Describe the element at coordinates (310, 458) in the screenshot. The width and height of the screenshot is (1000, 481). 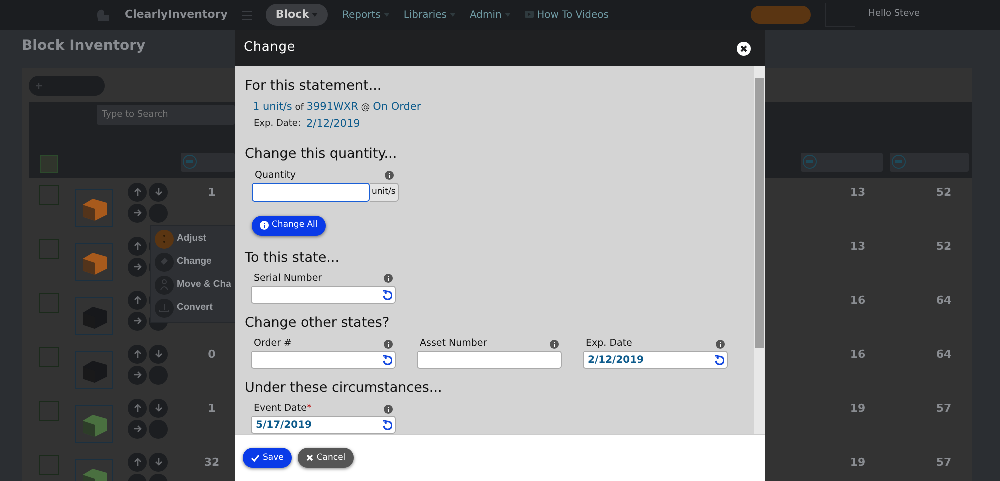
I see `close-icon` at that location.